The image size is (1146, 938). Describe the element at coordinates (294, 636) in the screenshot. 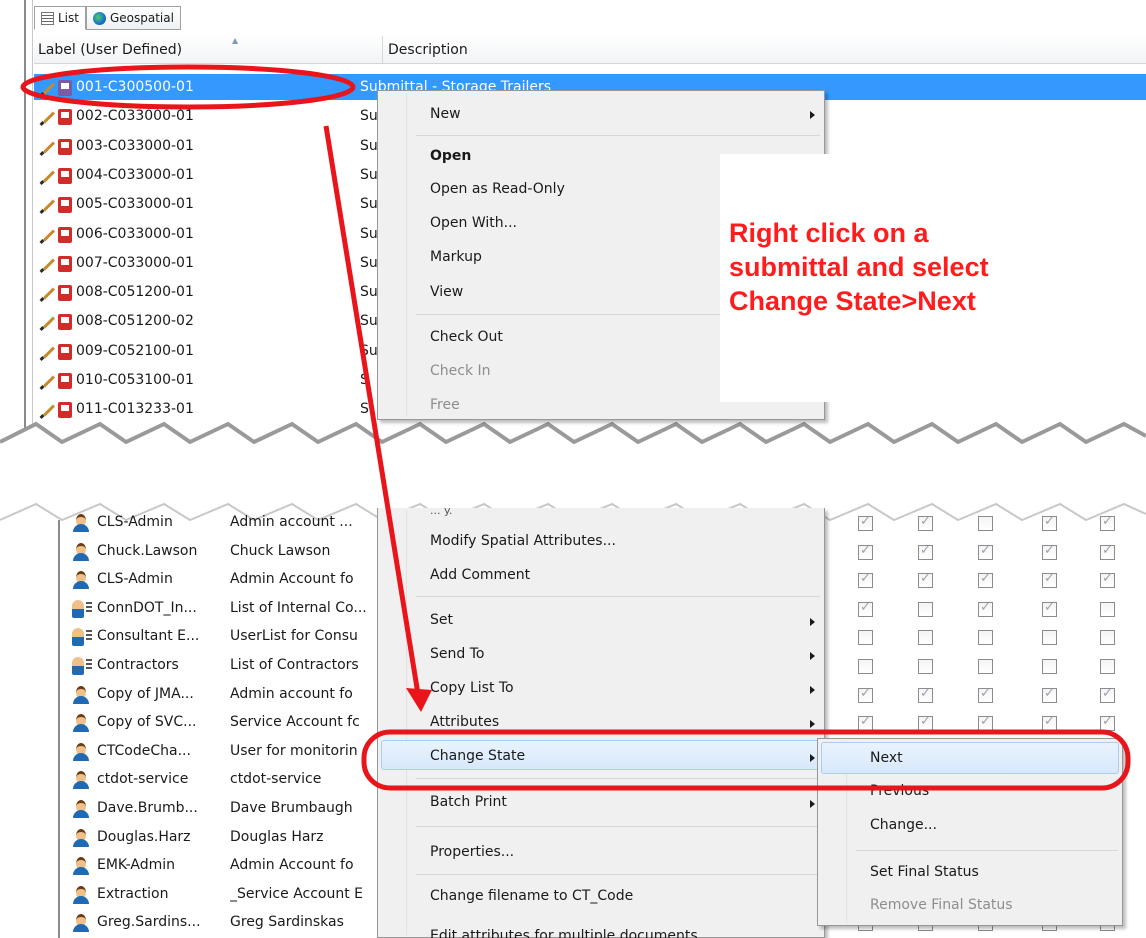

I see `user-description: UserList for Consu` at that location.